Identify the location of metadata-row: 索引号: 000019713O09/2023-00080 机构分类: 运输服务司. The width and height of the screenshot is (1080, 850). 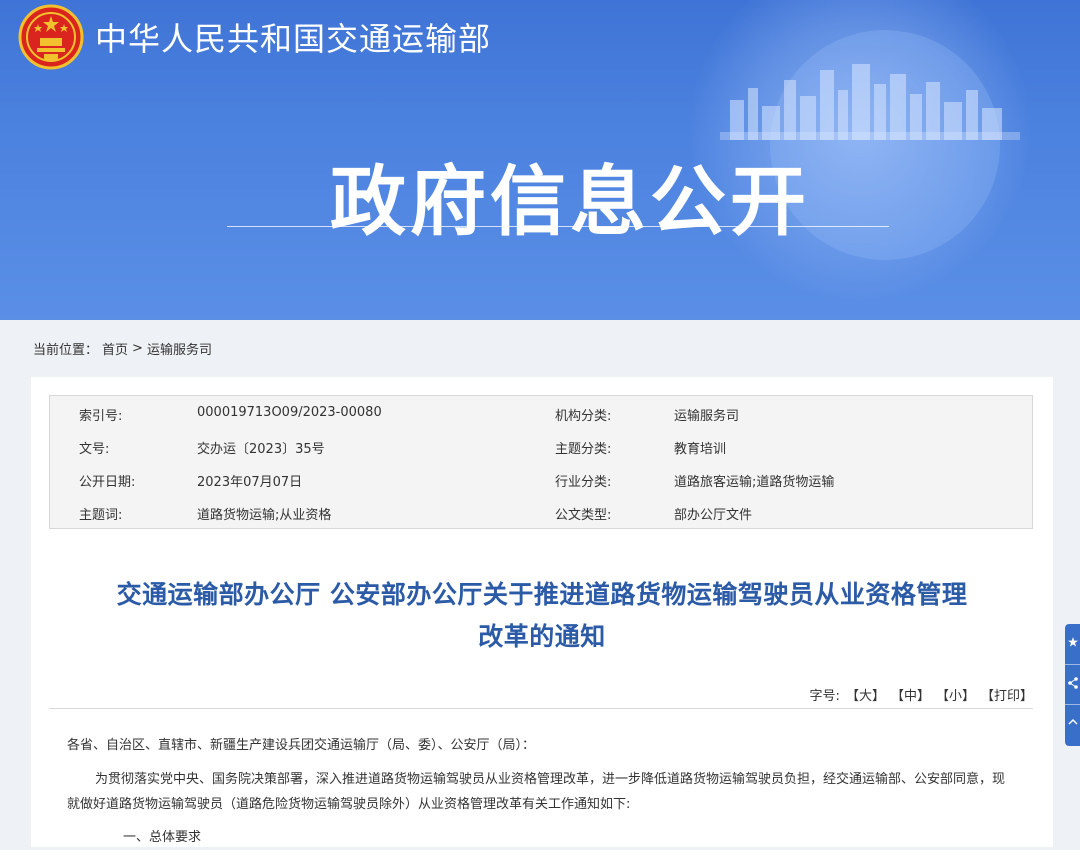
(541, 412).